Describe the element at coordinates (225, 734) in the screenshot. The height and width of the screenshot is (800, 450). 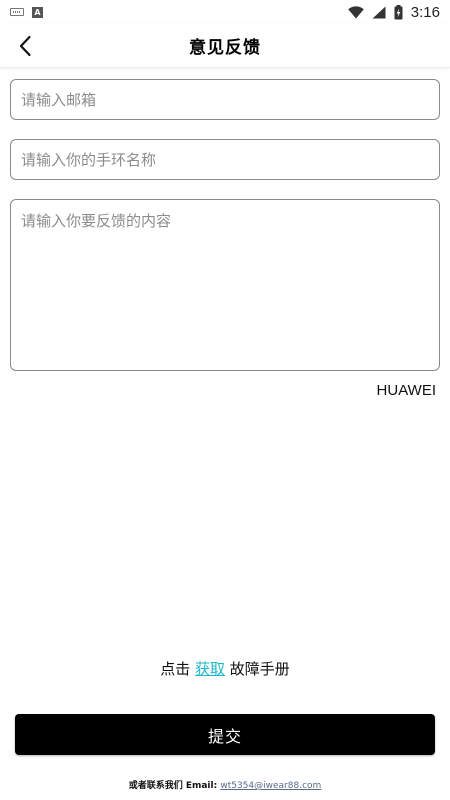
I see `submit-button: 提交` at that location.